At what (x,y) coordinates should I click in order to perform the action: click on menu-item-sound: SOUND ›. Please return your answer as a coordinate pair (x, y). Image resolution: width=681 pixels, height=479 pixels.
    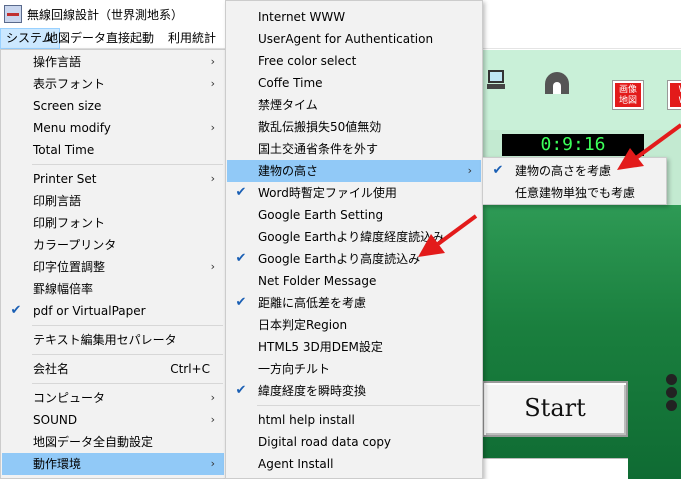
    Looking at the image, I should click on (113, 420).